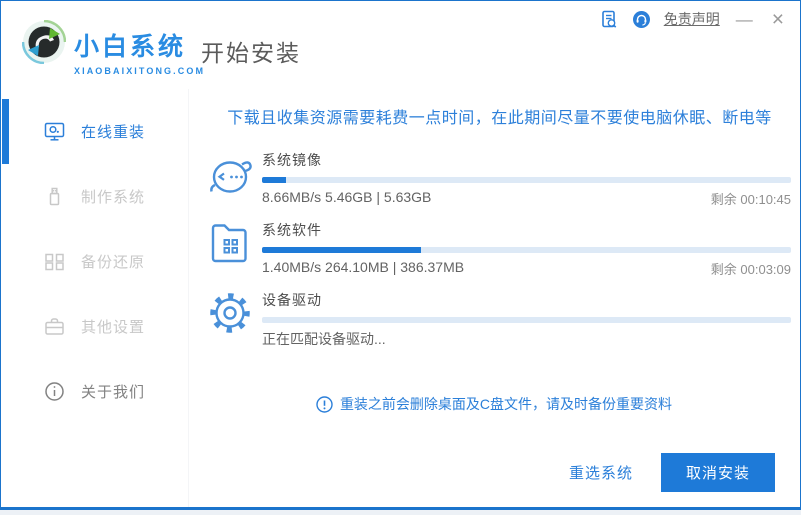 Image resolution: width=801 pixels, height=515 pixels. I want to click on brand-domain: XIAOBAIXITONG.COM, so click(140, 71).